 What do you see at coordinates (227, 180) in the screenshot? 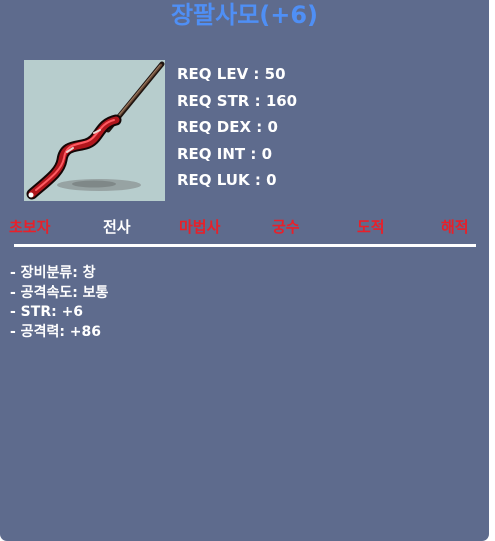
I see `req-luk: REQ LUK : 0` at bounding box center [227, 180].